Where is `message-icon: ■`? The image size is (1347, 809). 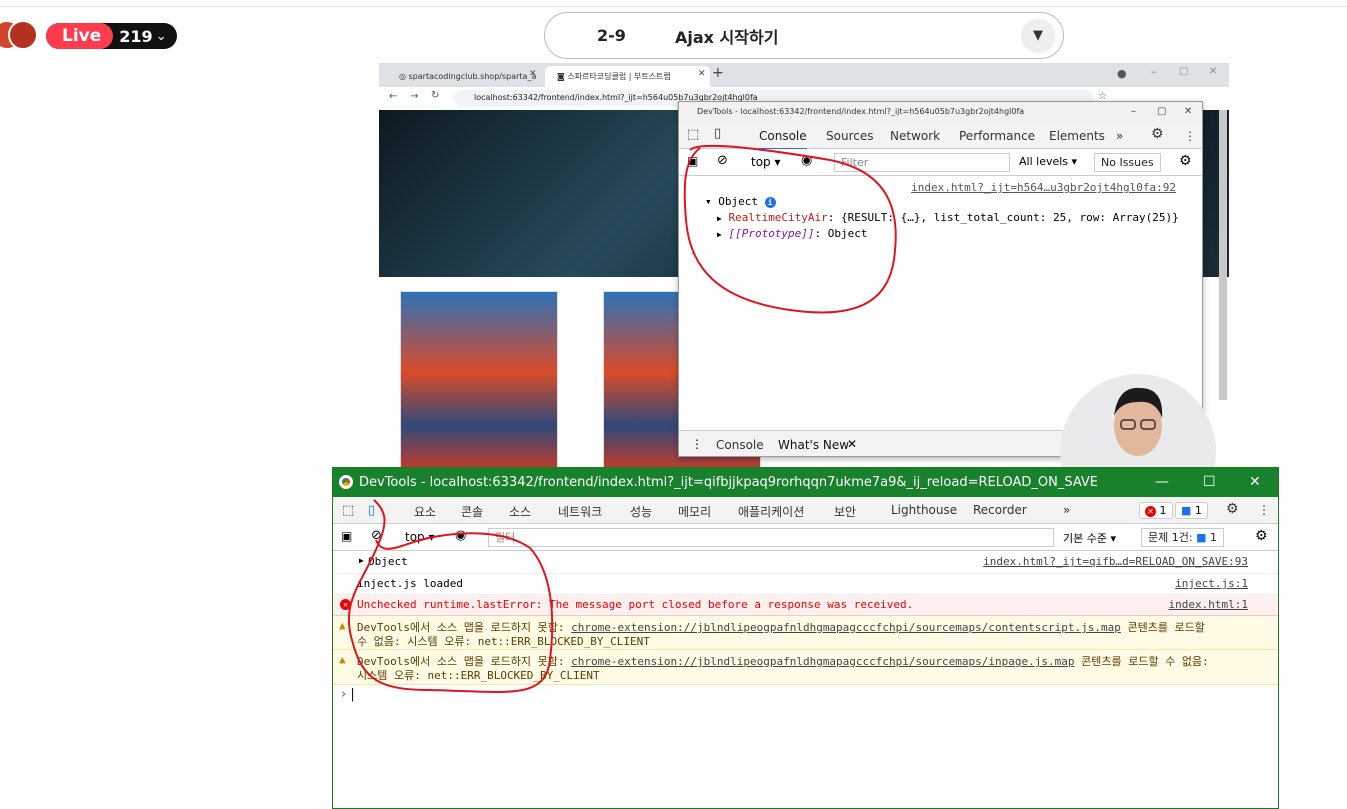
message-icon: ■ is located at coordinates (1201, 537).